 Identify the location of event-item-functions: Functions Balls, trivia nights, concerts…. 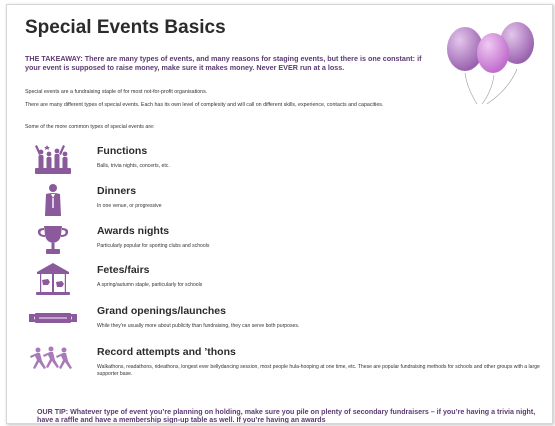
(285, 160).